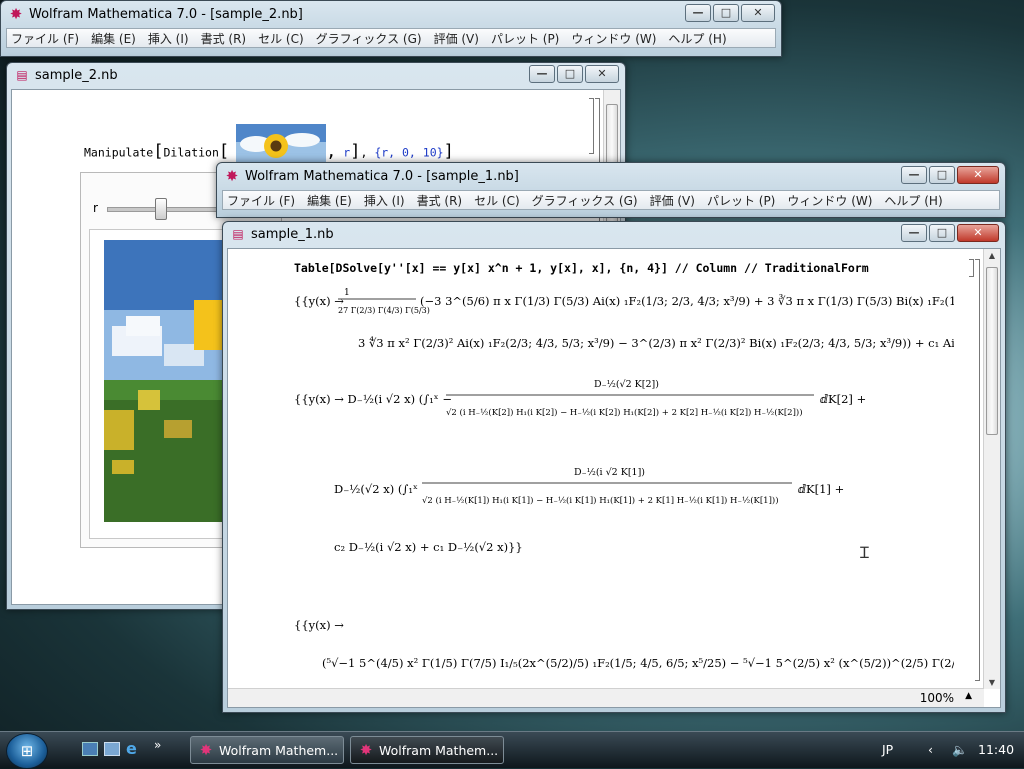 Image resolution: width=1024 pixels, height=769 pixels. I want to click on second-maximize-button: □, so click(942, 175).